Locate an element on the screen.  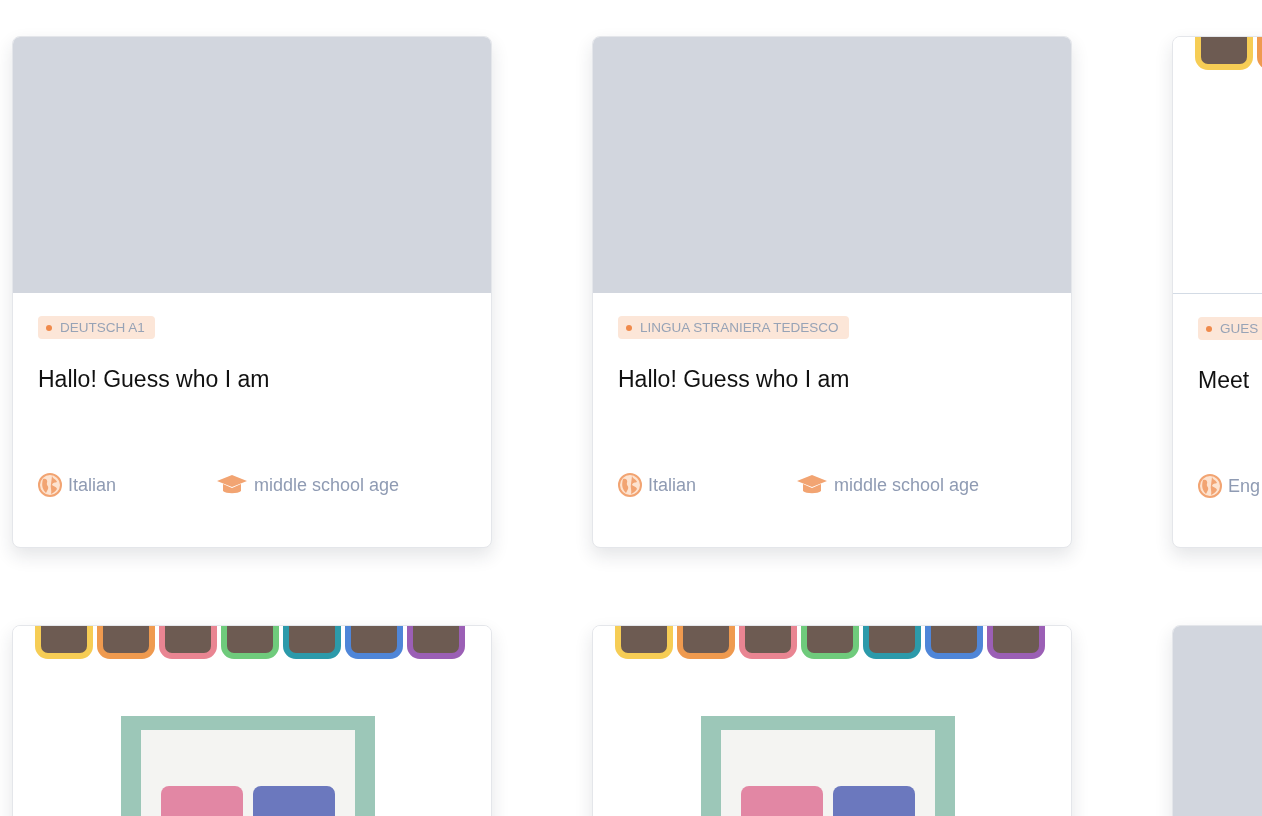
card-title: Meet is located at coordinates (1230, 380).